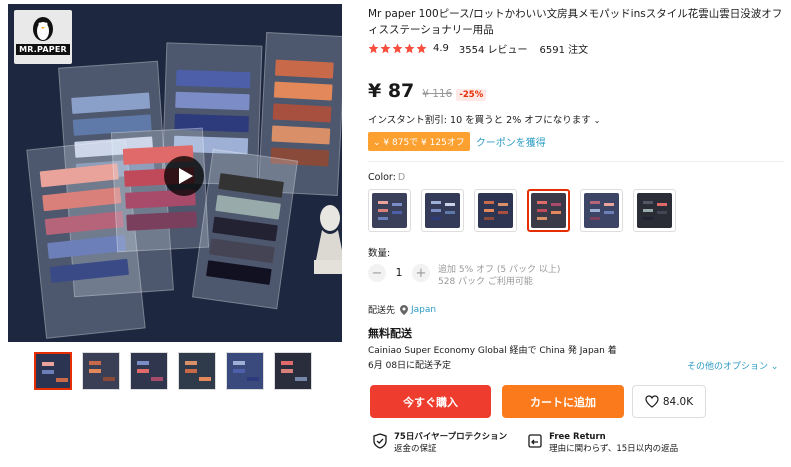 This screenshot has width=791, height=467. What do you see at coordinates (415, 449) in the screenshot?
I see `protection-subtitle: 返金の保証` at bounding box center [415, 449].